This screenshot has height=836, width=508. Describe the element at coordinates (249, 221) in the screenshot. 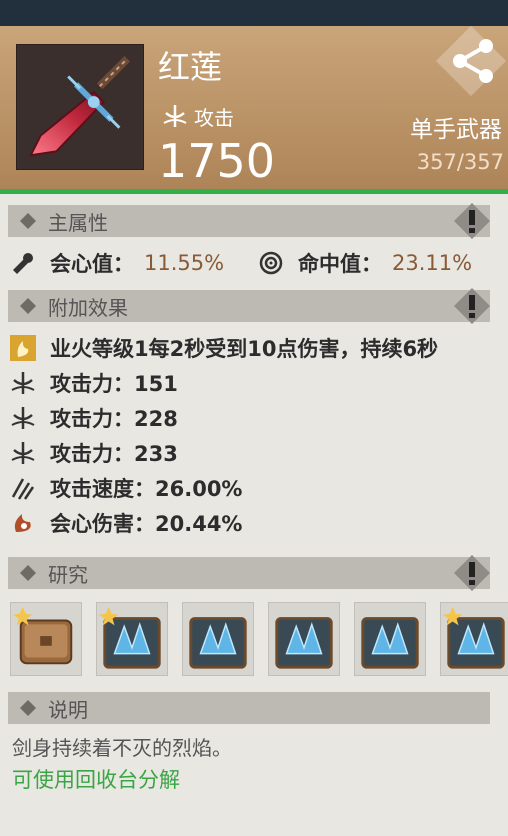

I see `section-main-attributes: 主属性` at that location.